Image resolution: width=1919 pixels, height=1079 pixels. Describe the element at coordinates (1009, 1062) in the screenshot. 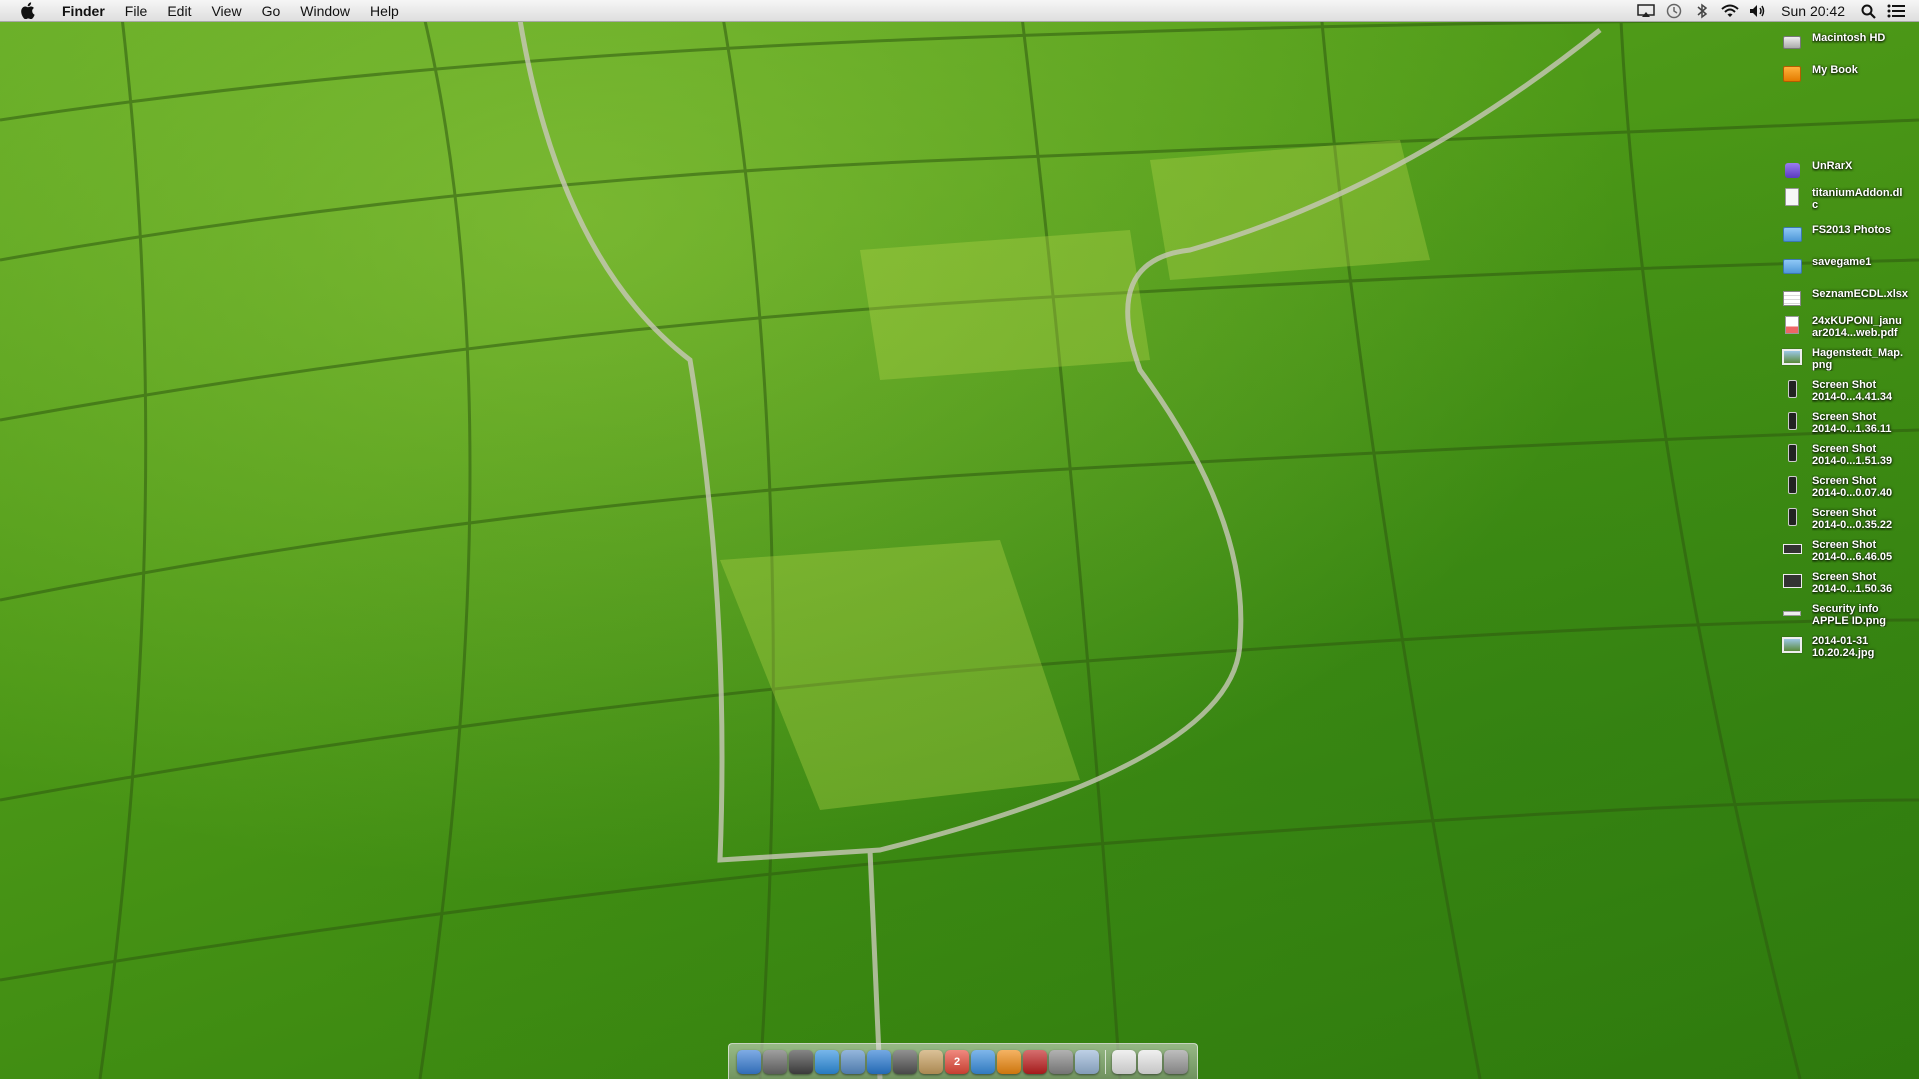

I see `ibooks-icon` at that location.